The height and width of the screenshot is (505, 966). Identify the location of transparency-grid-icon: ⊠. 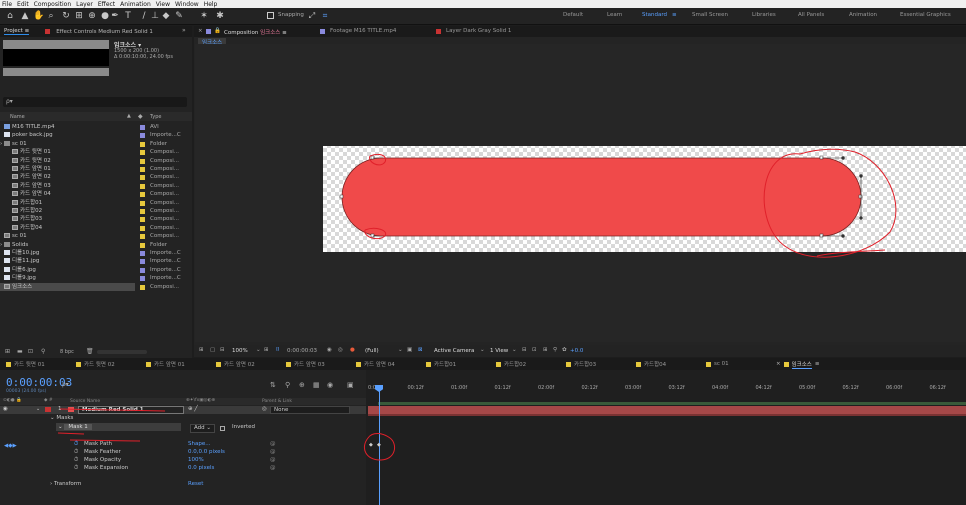
(420, 350).